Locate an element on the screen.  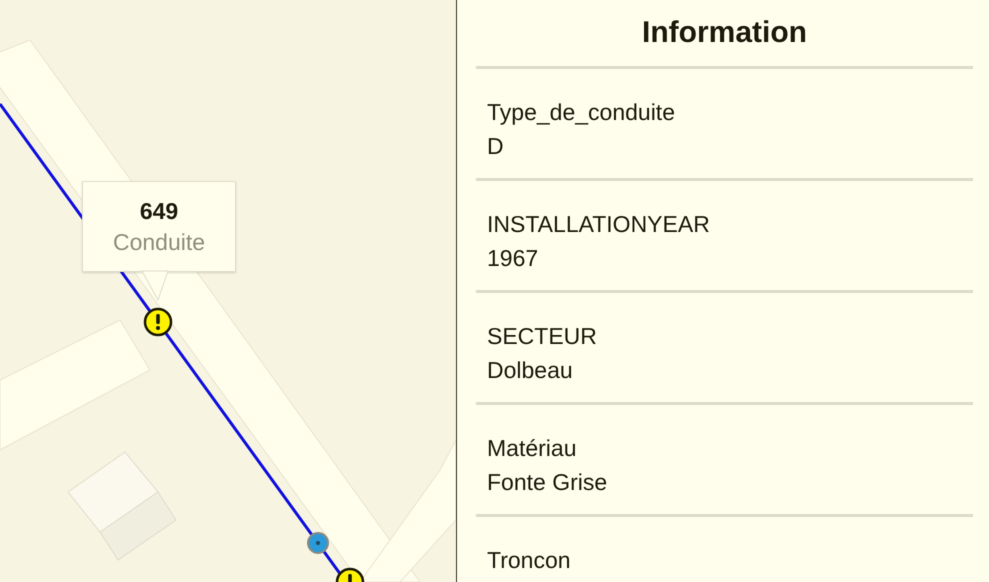
feature-id: 649 is located at coordinates (159, 211).